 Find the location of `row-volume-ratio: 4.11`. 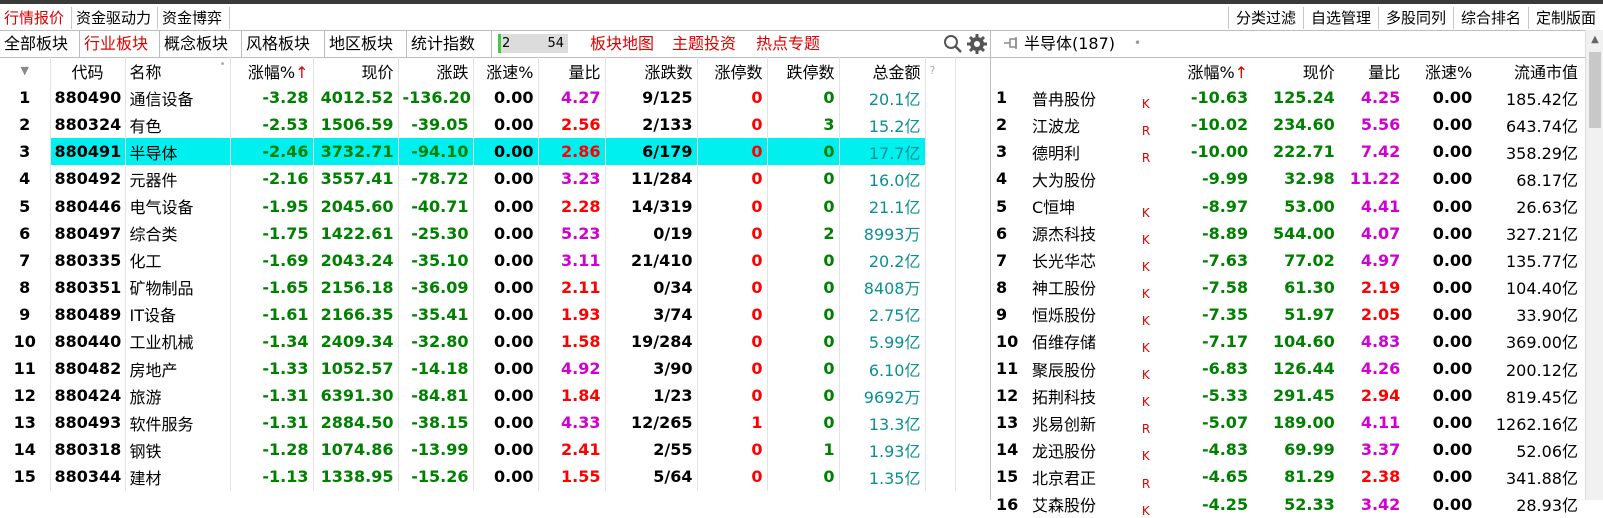

row-volume-ratio: 4.11 is located at coordinates (1380, 423).